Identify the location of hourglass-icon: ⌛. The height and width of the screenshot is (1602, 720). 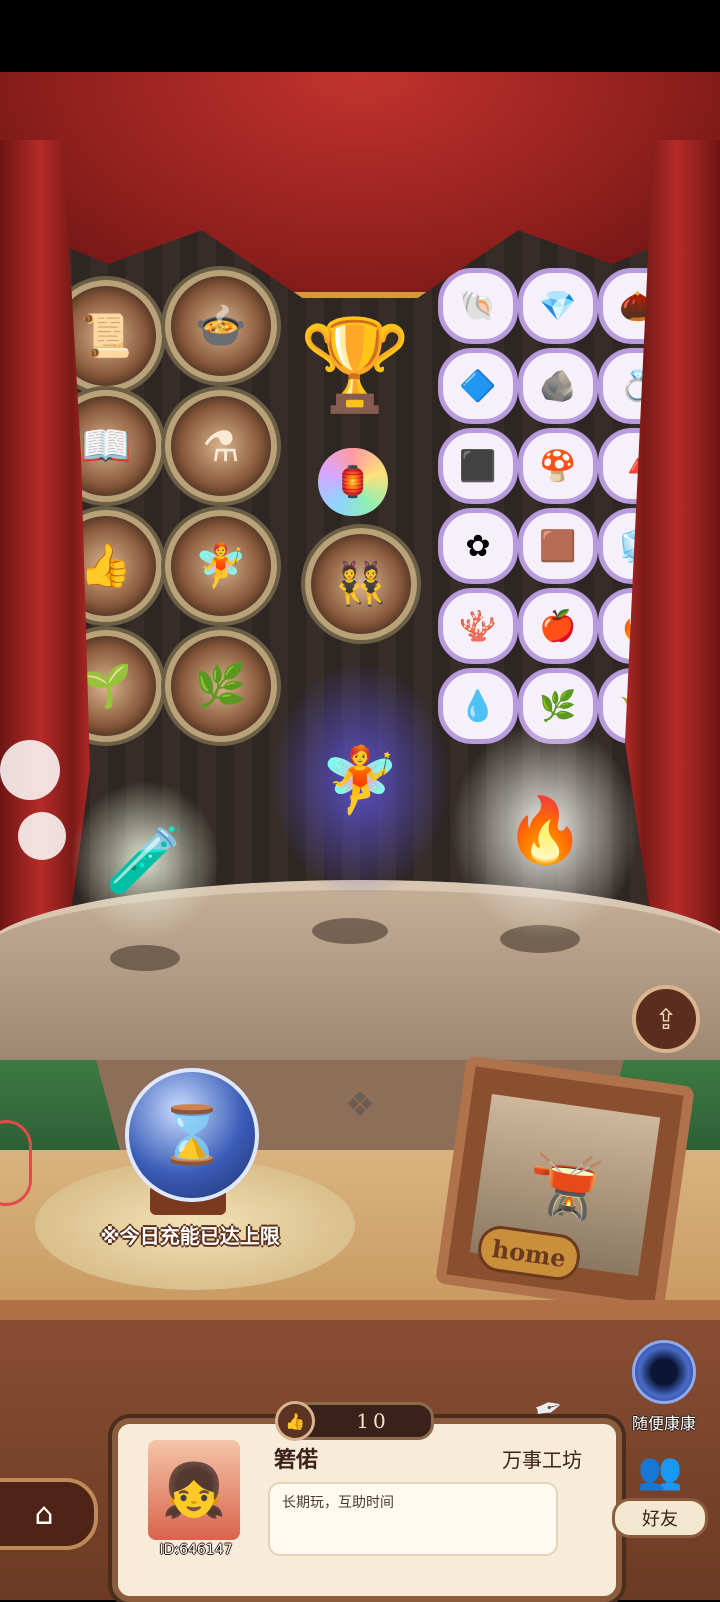
(192, 1135).